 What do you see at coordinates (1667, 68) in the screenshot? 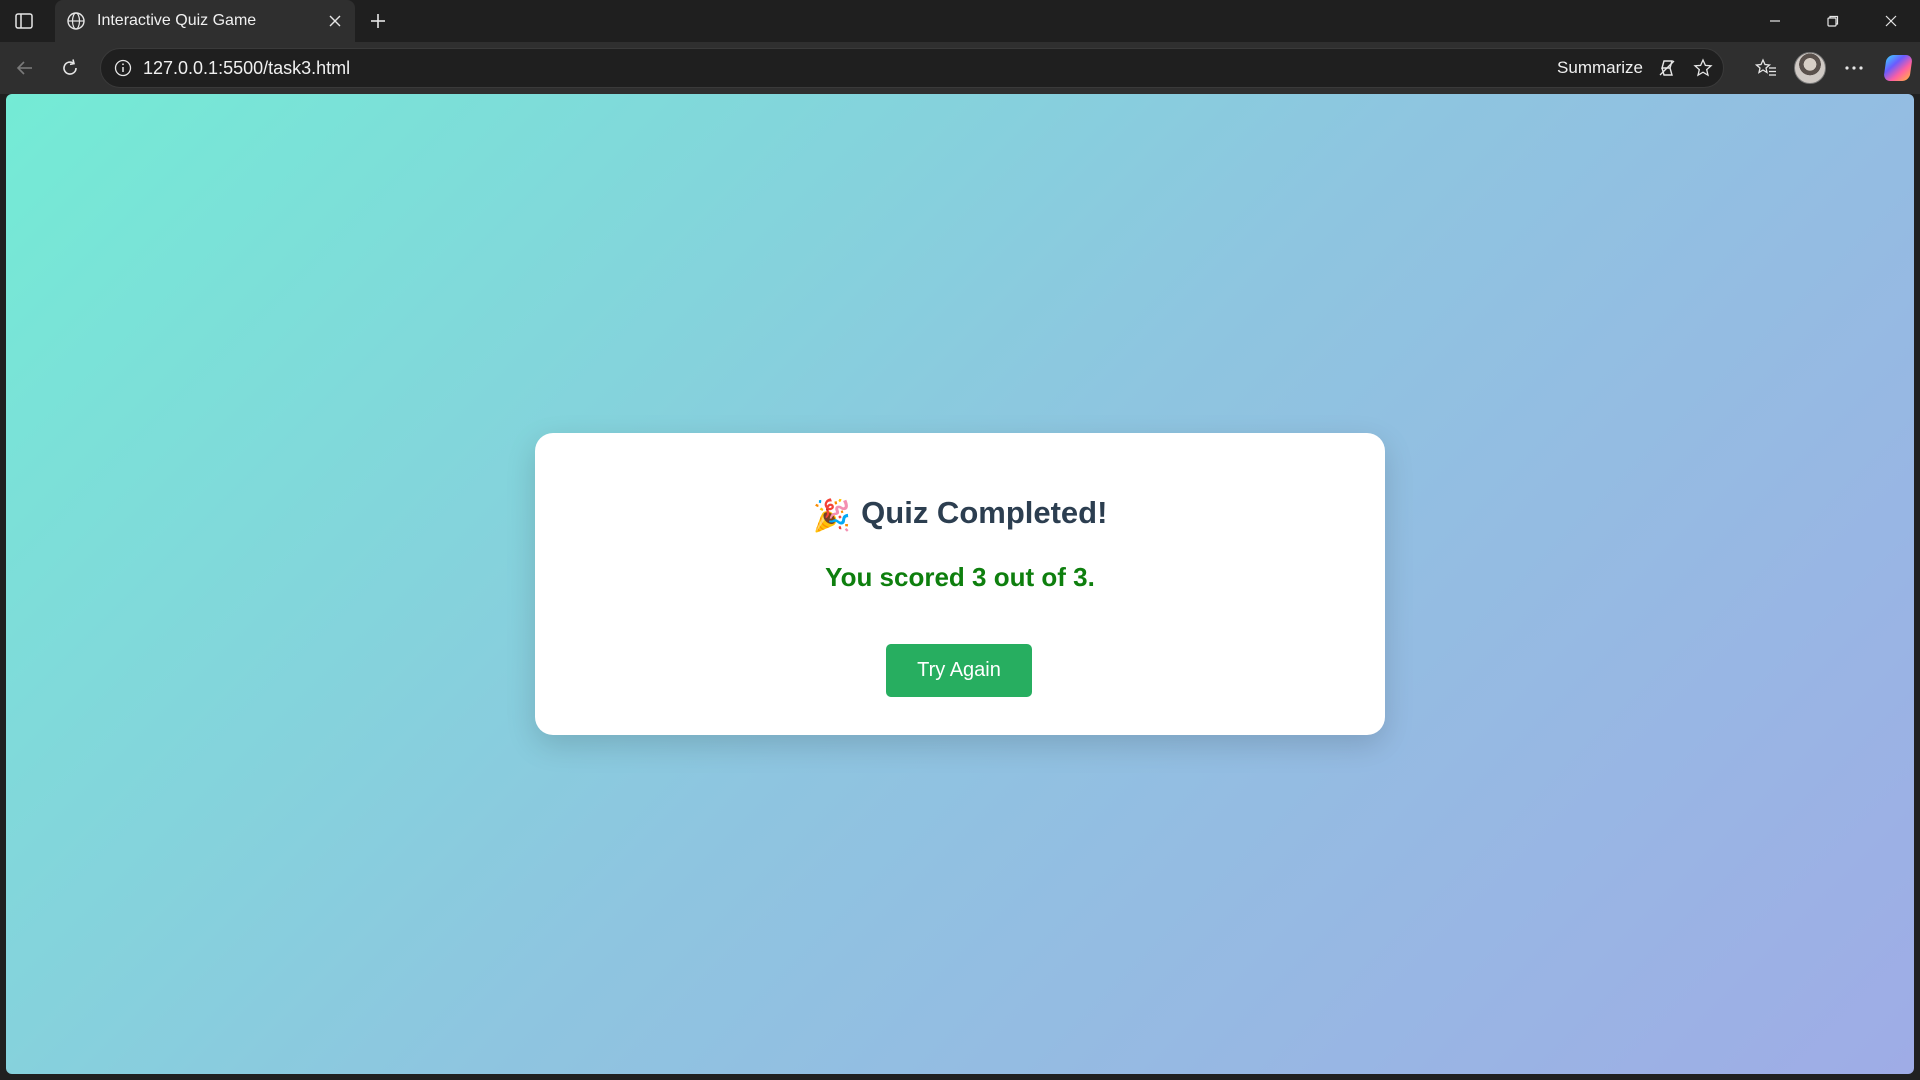
I see `summarize-icon` at bounding box center [1667, 68].